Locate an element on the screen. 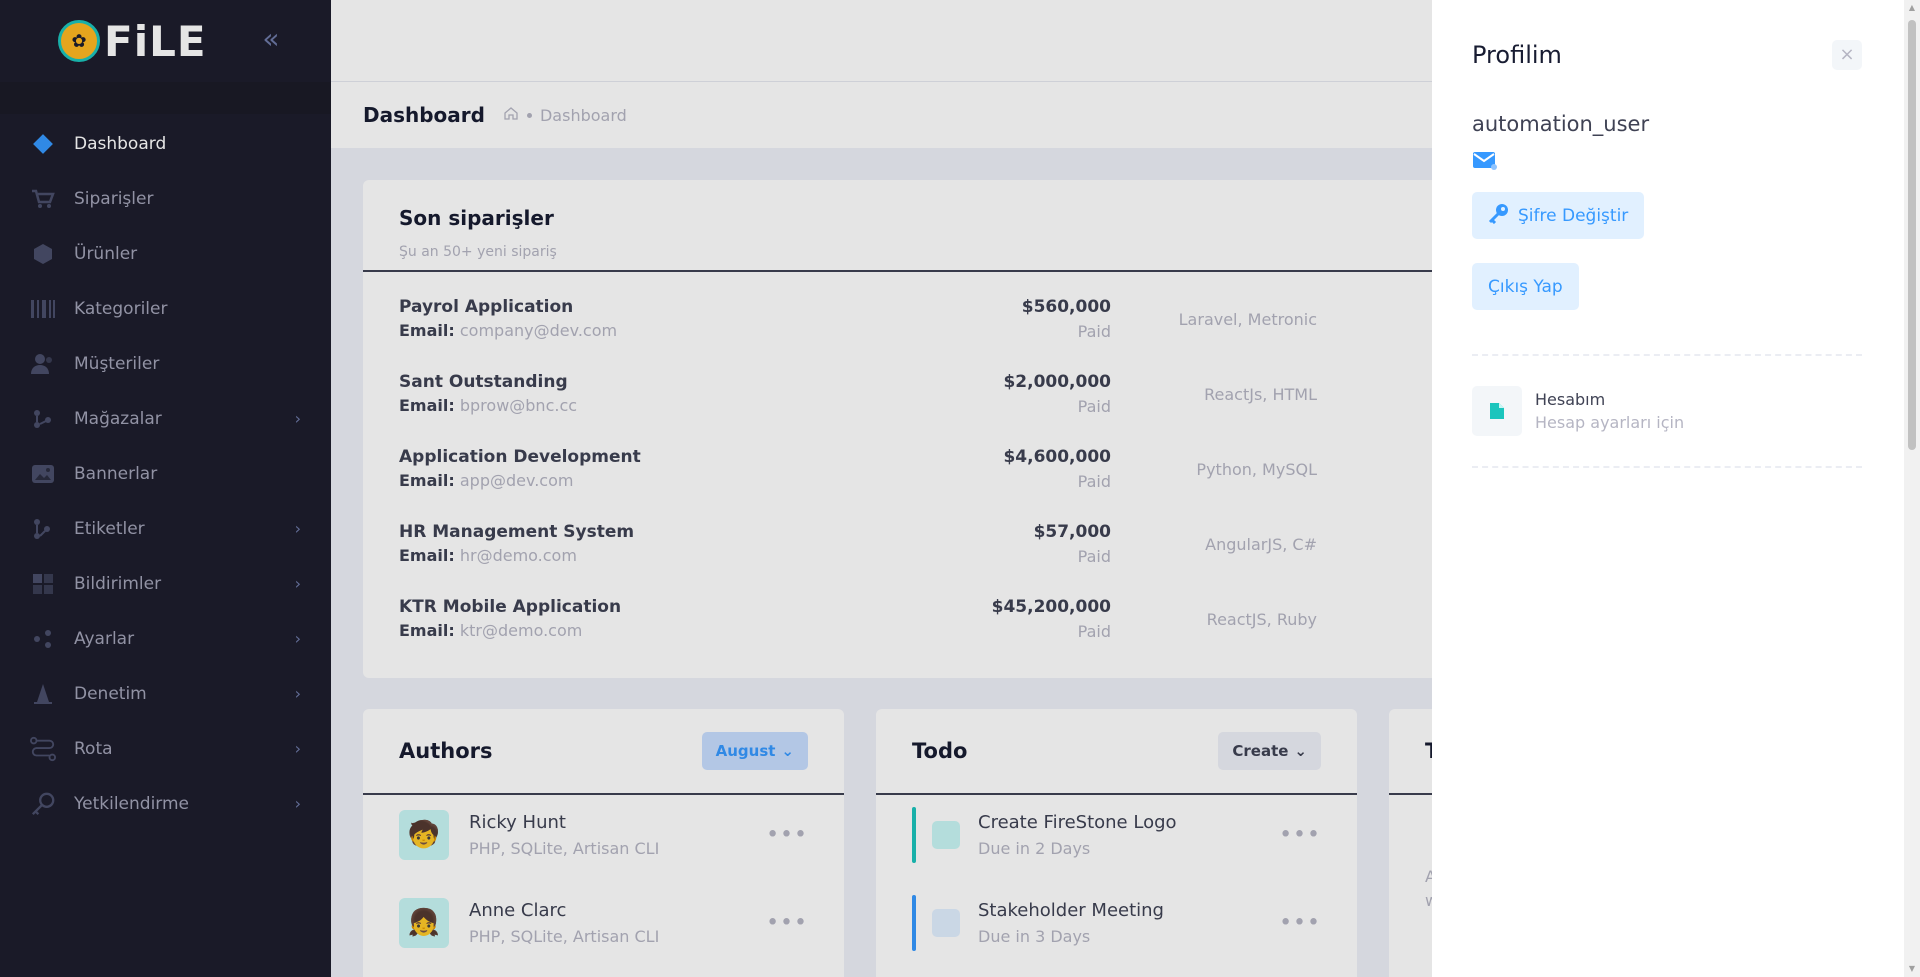 The height and width of the screenshot is (977, 1920). close-icon: × is located at coordinates (1847, 55).